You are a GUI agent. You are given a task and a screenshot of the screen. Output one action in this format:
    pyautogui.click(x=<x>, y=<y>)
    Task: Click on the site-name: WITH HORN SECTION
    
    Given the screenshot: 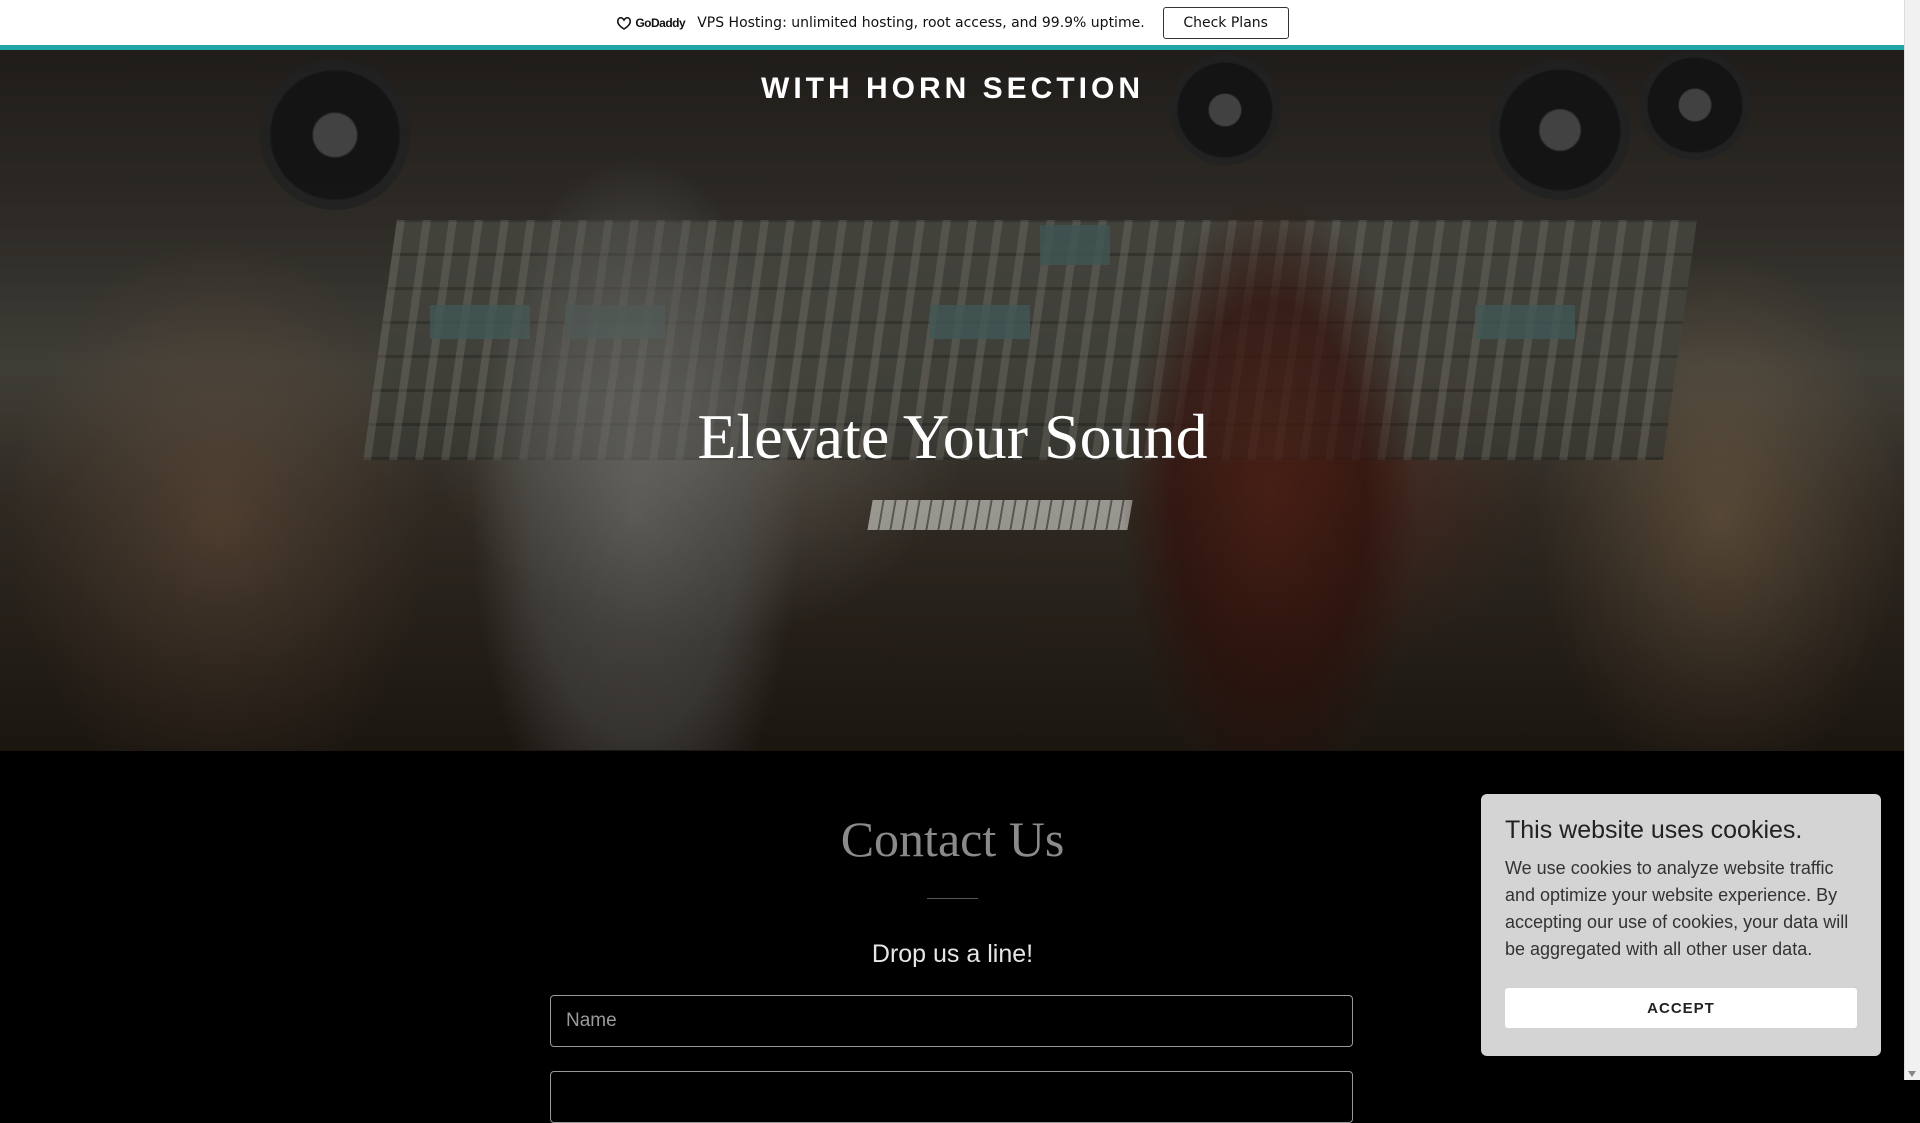 What is the action you would take?
    pyautogui.click(x=952, y=89)
    